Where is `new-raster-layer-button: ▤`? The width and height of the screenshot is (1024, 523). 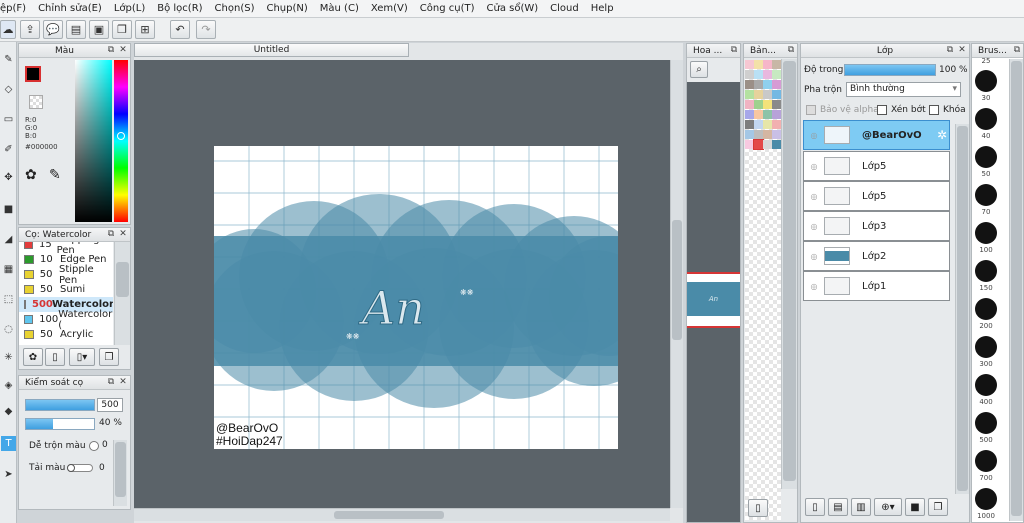
new-raster-layer-button: ▤ is located at coordinates (838, 507).